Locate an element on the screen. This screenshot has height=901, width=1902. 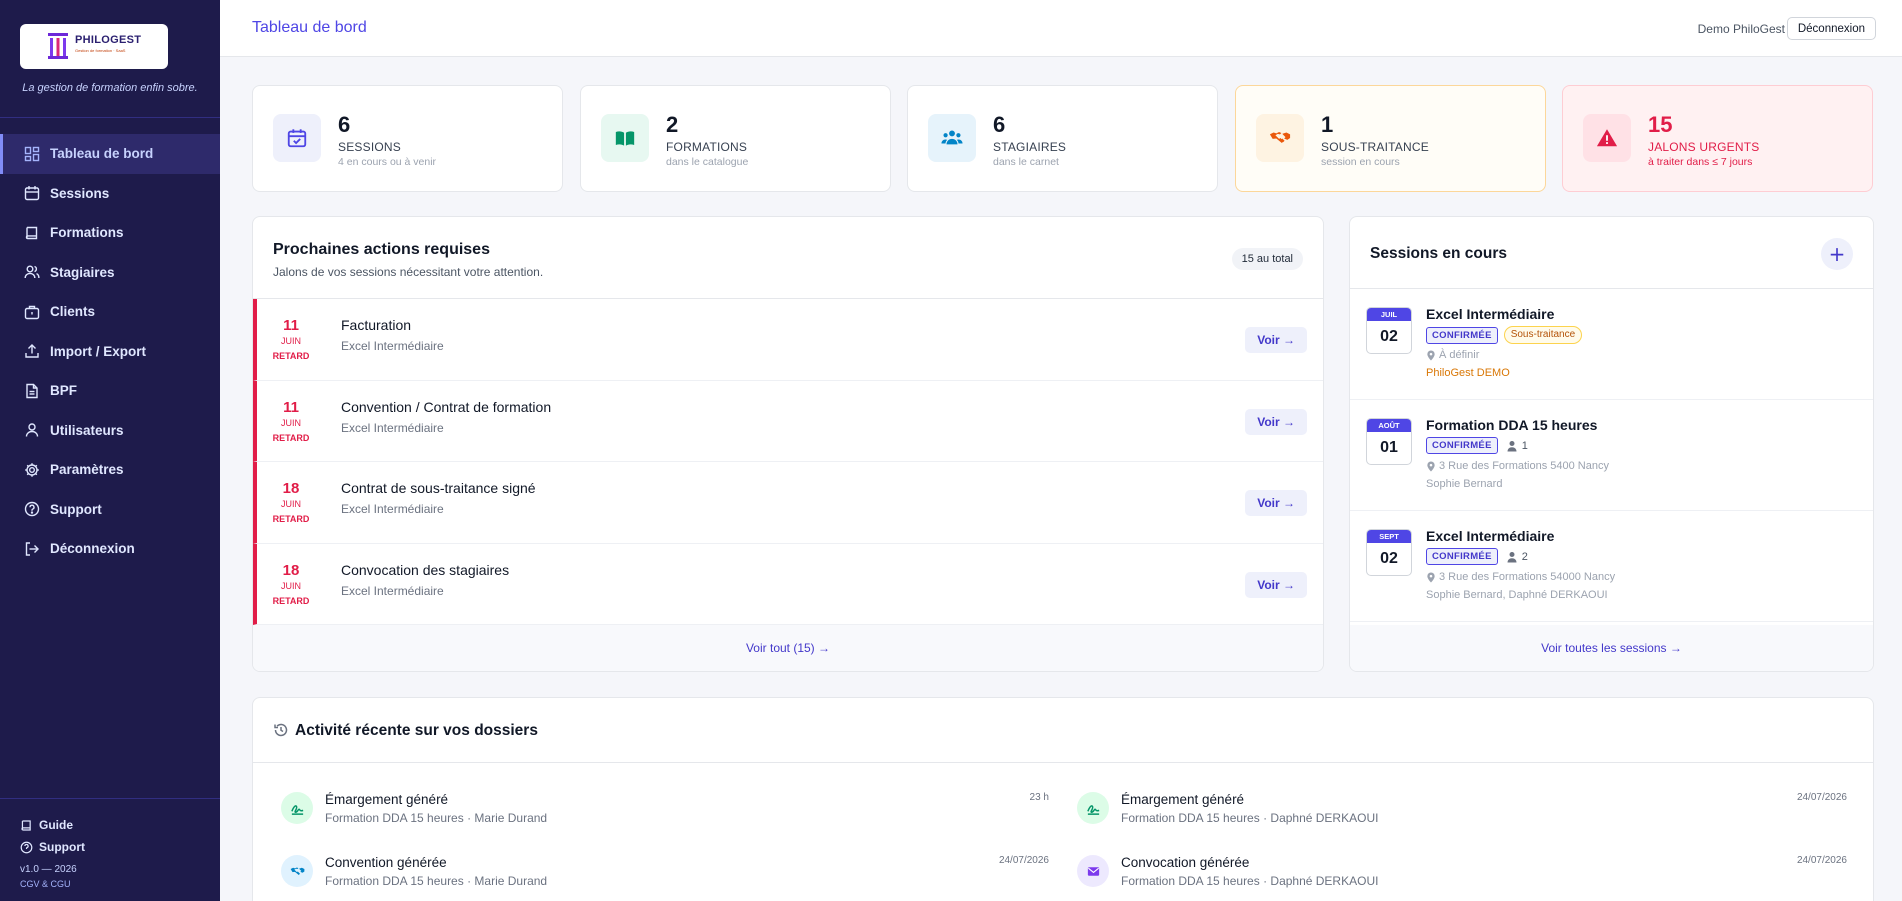
guide-link: Guide is located at coordinates (115, 825).